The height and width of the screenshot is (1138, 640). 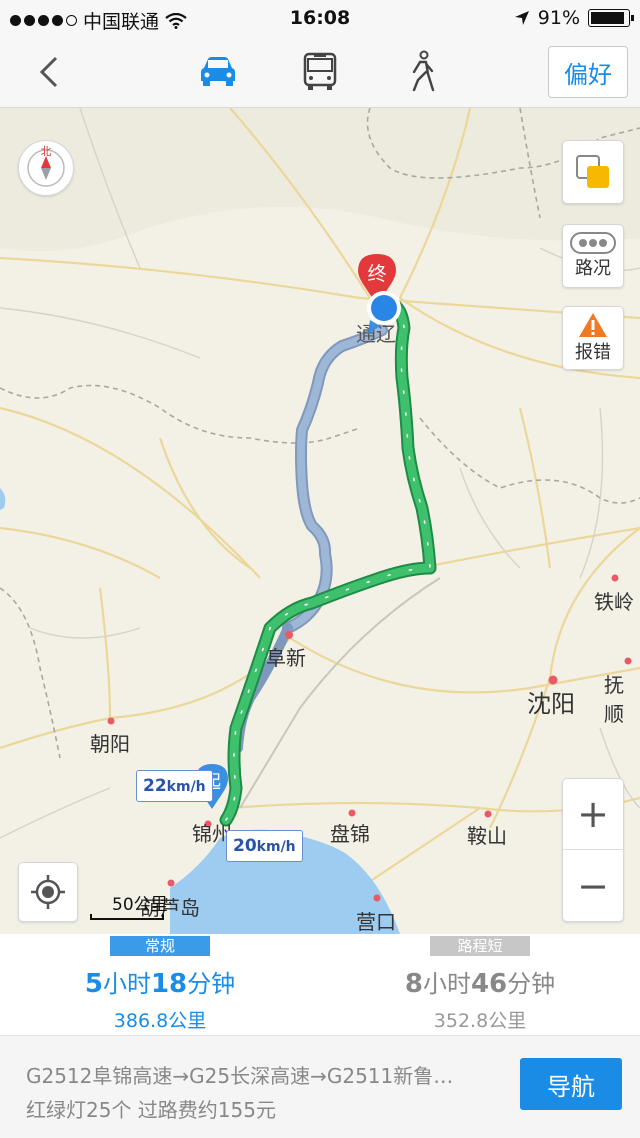 What do you see at coordinates (571, 1084) in the screenshot?
I see `navigate-button: 导航` at bounding box center [571, 1084].